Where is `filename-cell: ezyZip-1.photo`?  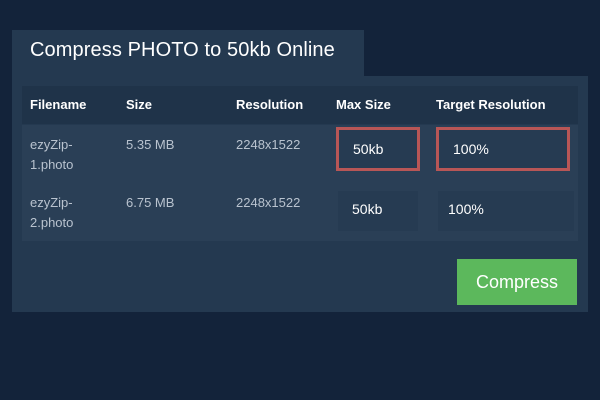
filename-cell: ezyZip-1.photo is located at coordinates (52, 154).